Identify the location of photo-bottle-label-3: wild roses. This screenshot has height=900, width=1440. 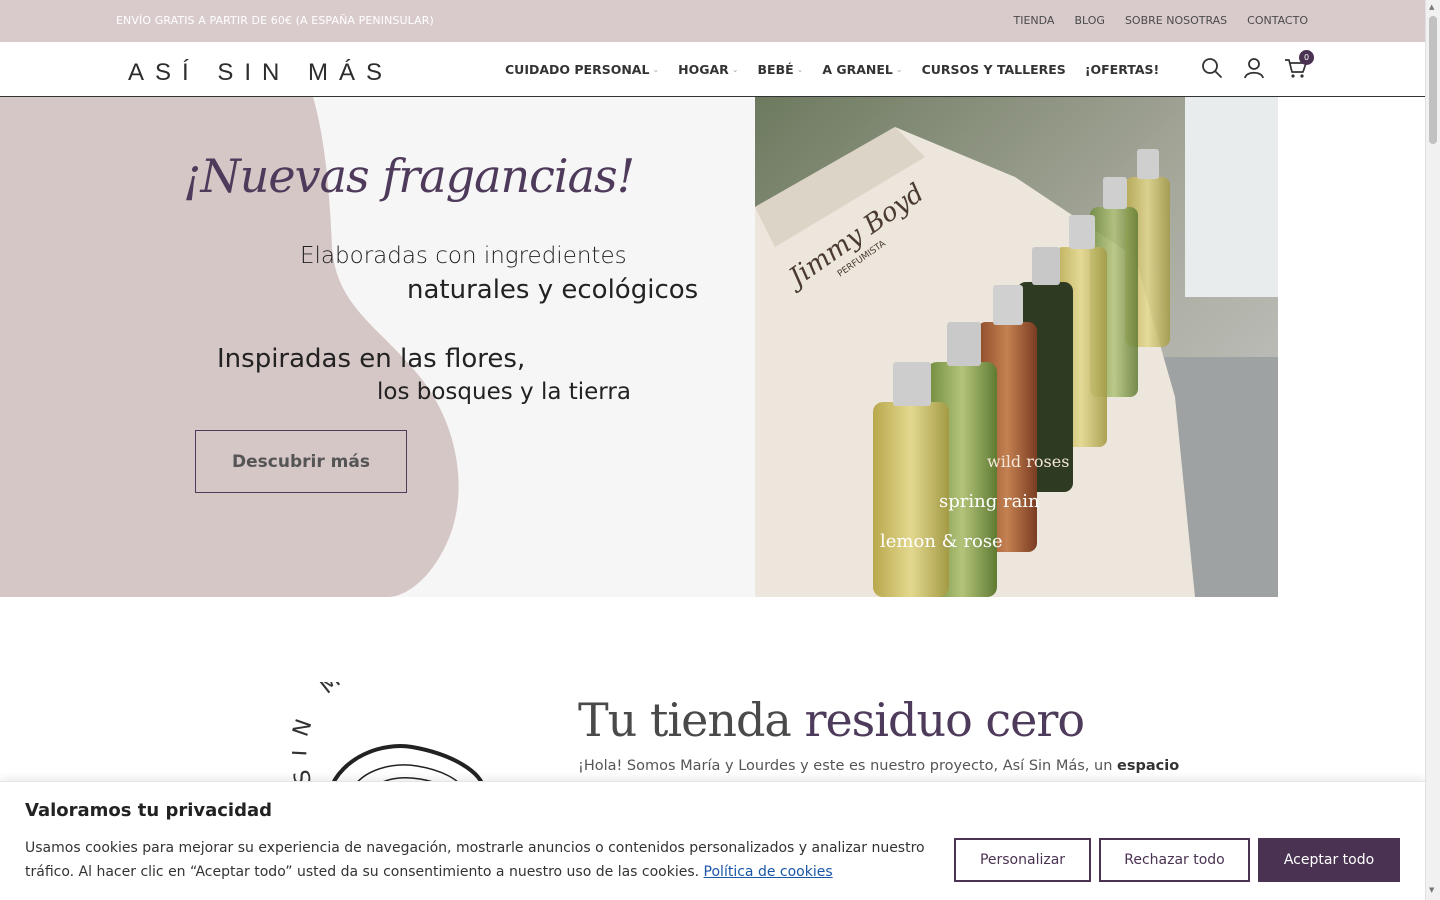
(1028, 461).